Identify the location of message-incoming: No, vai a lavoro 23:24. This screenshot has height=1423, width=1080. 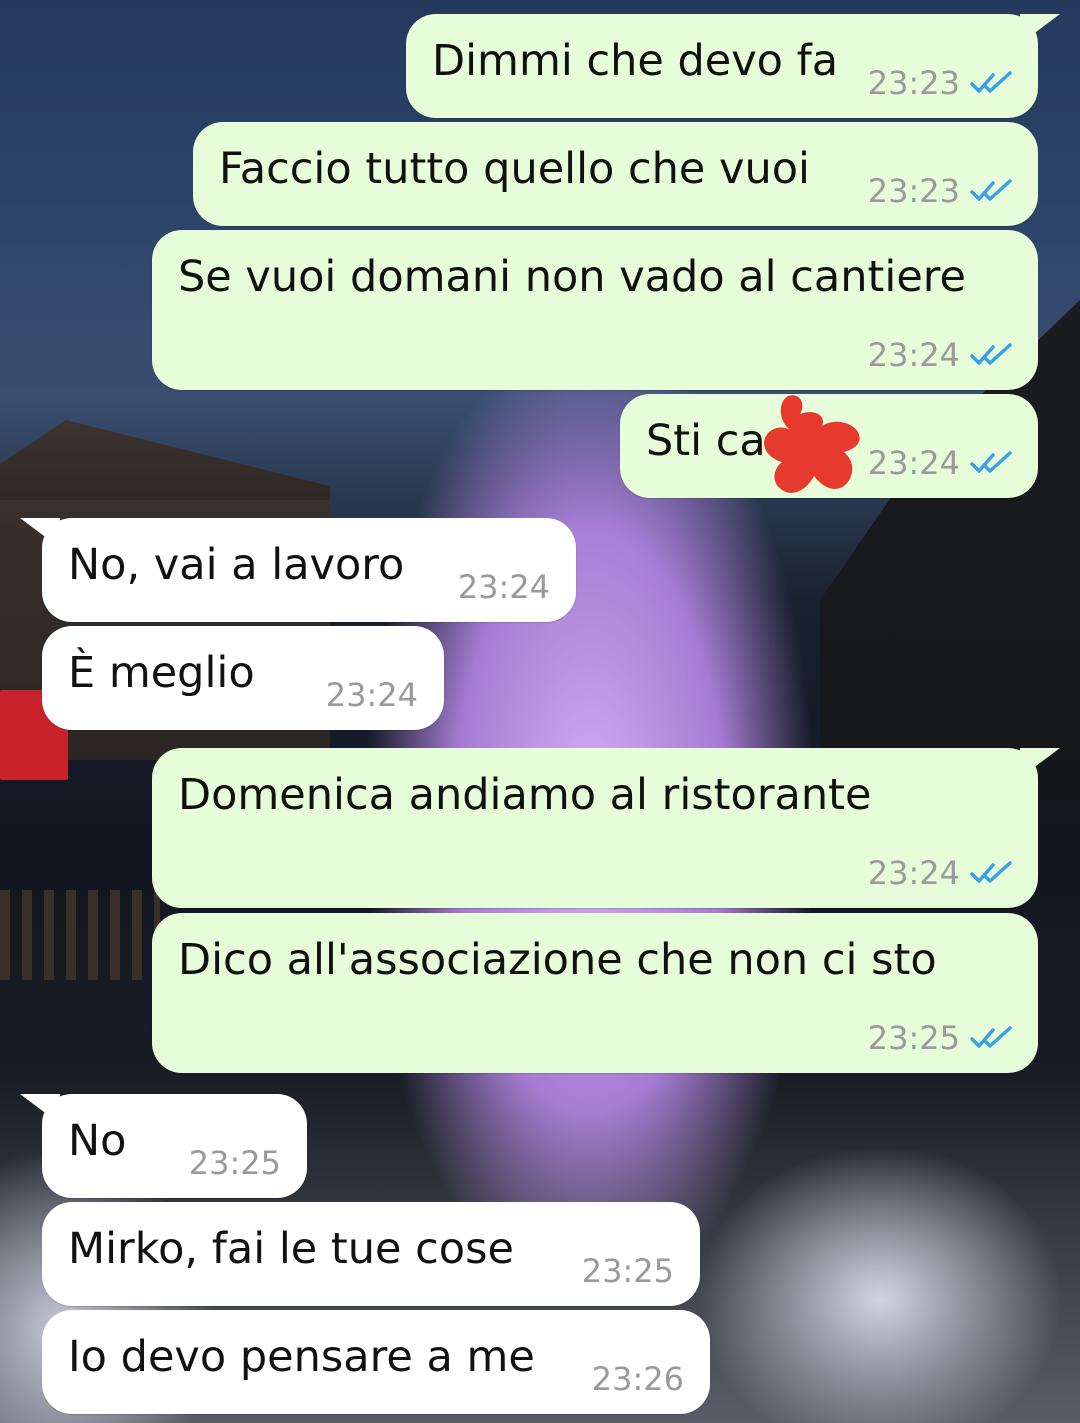
(298, 570).